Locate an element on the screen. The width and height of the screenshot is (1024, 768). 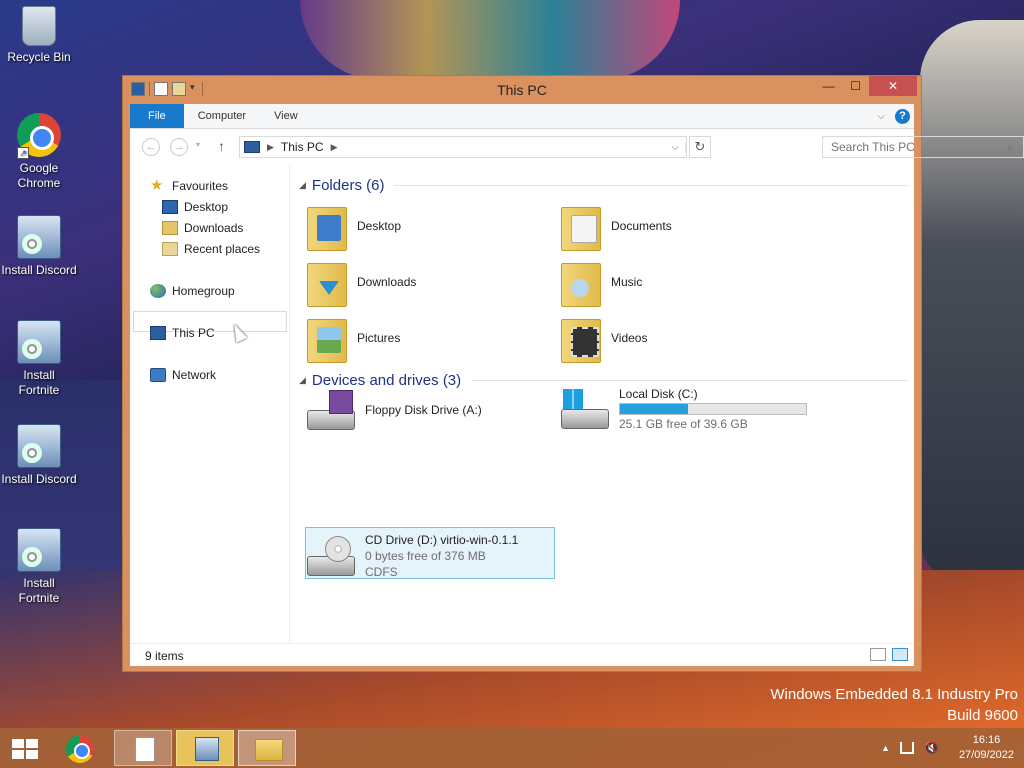
up-button: ↑ is located at coordinates (221, 146).